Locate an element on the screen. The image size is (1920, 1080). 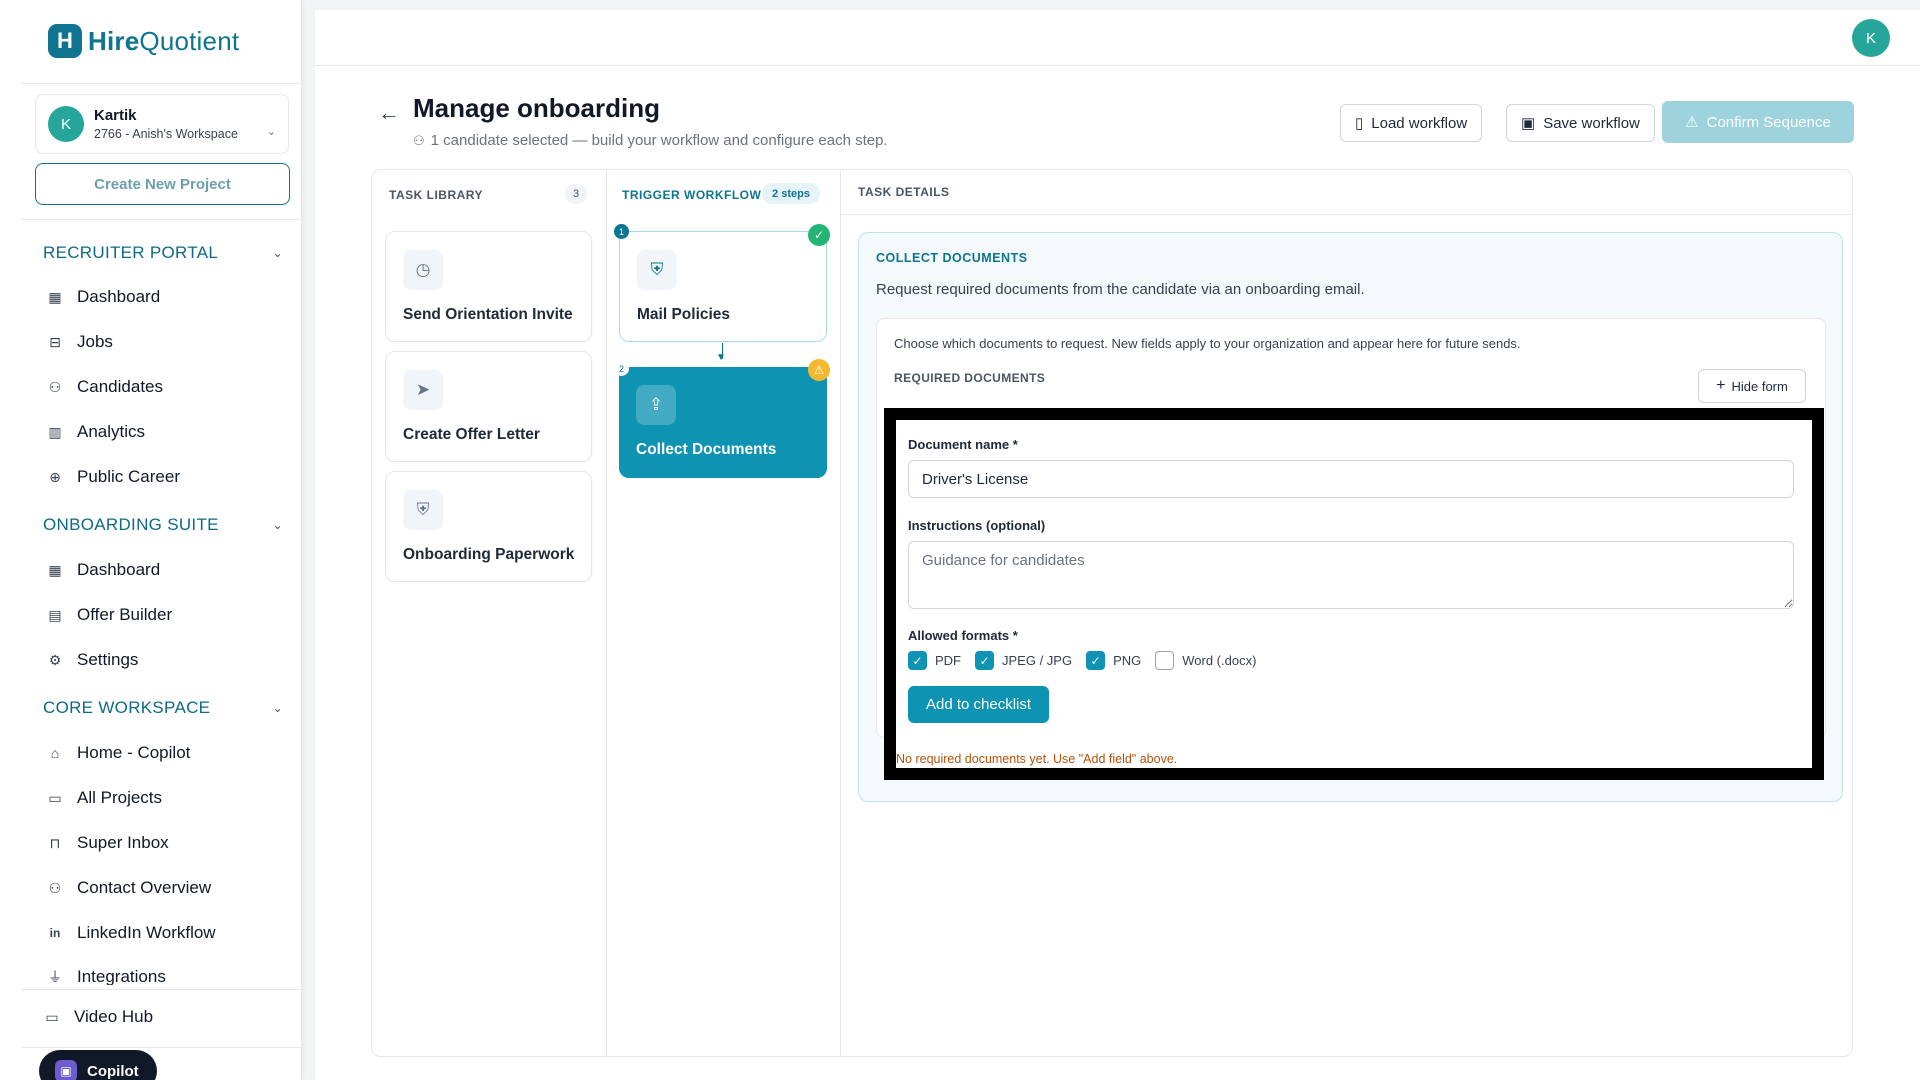
sidebar-item-video-hub: ▭ Video Hub is located at coordinates (98, 1017).